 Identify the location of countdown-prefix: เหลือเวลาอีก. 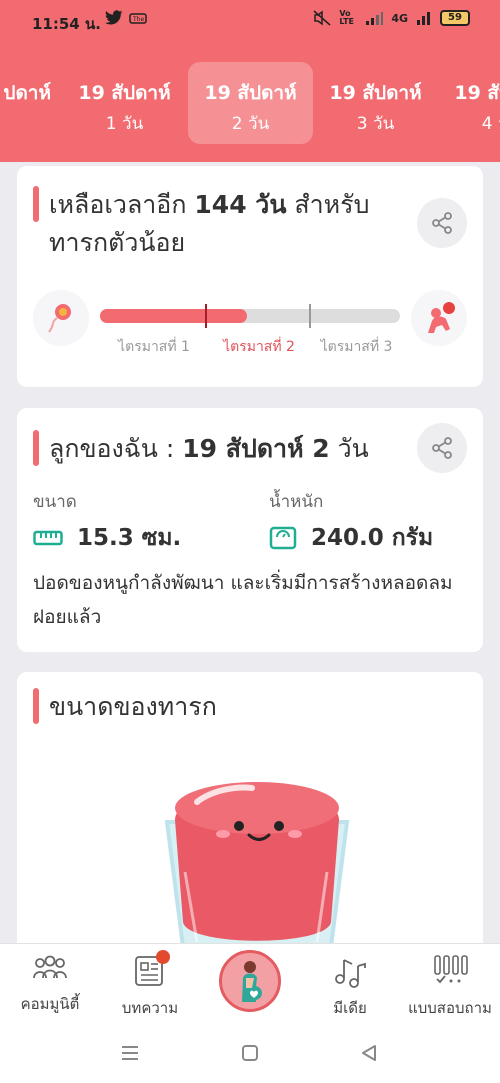
(122, 204).